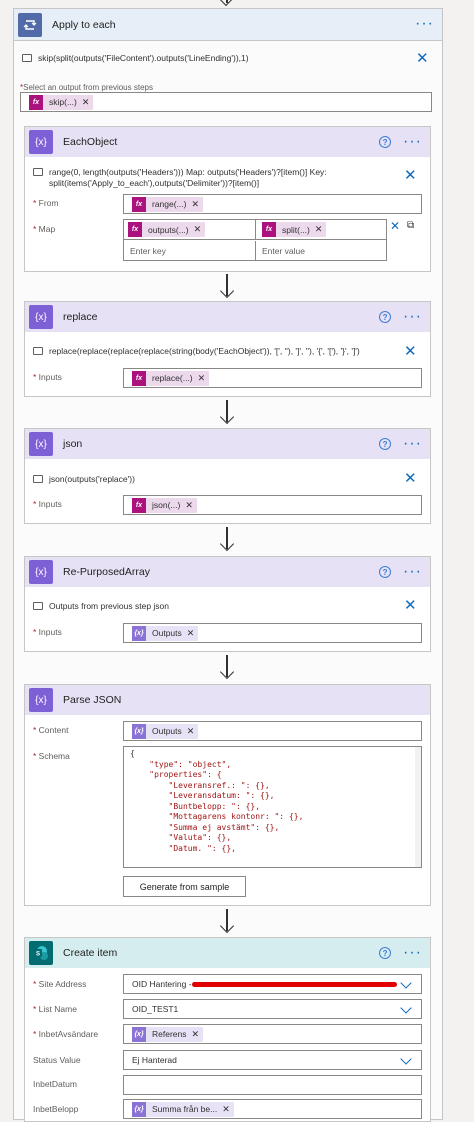 The image size is (474, 1122). Describe the element at coordinates (190, 251) in the screenshot. I see `map-key-input: Enter key` at that location.